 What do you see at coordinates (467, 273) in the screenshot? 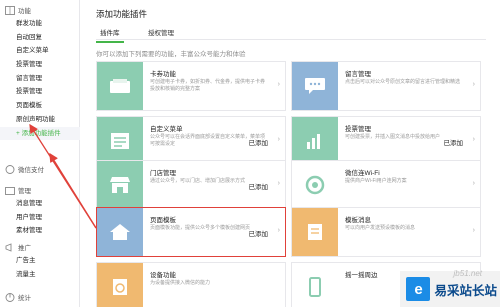
I see `watermark-url: jb51.net` at bounding box center [467, 273].